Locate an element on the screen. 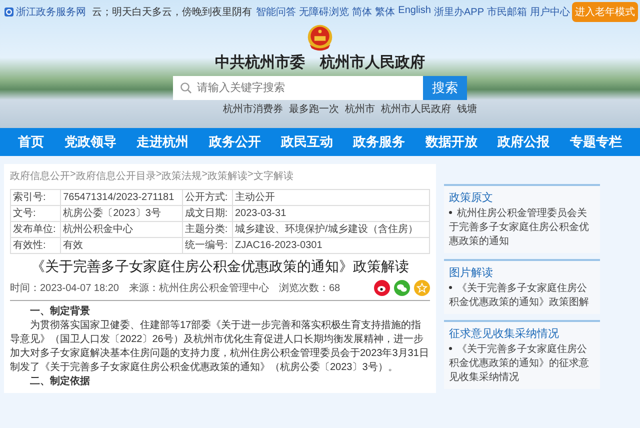 This screenshot has height=428, width=640. site-name: 浙江政务服务网 is located at coordinates (51, 12).